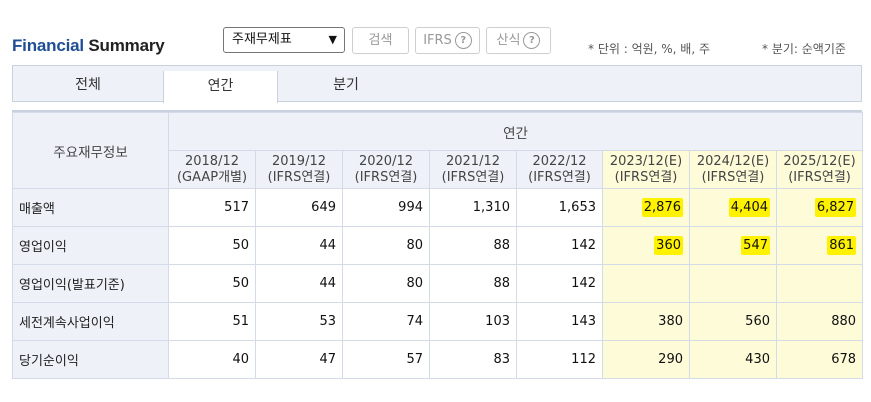 The image size is (871, 402). I want to click on table-cell-estimate: 290, so click(646, 359).